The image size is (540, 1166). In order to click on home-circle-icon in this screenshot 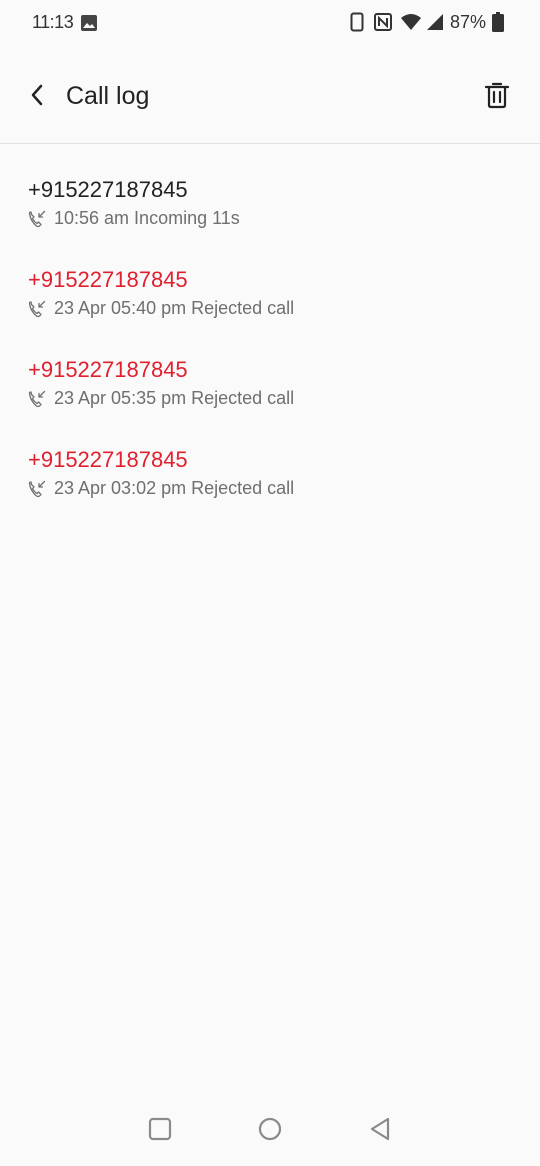, I will do `click(270, 1131)`.